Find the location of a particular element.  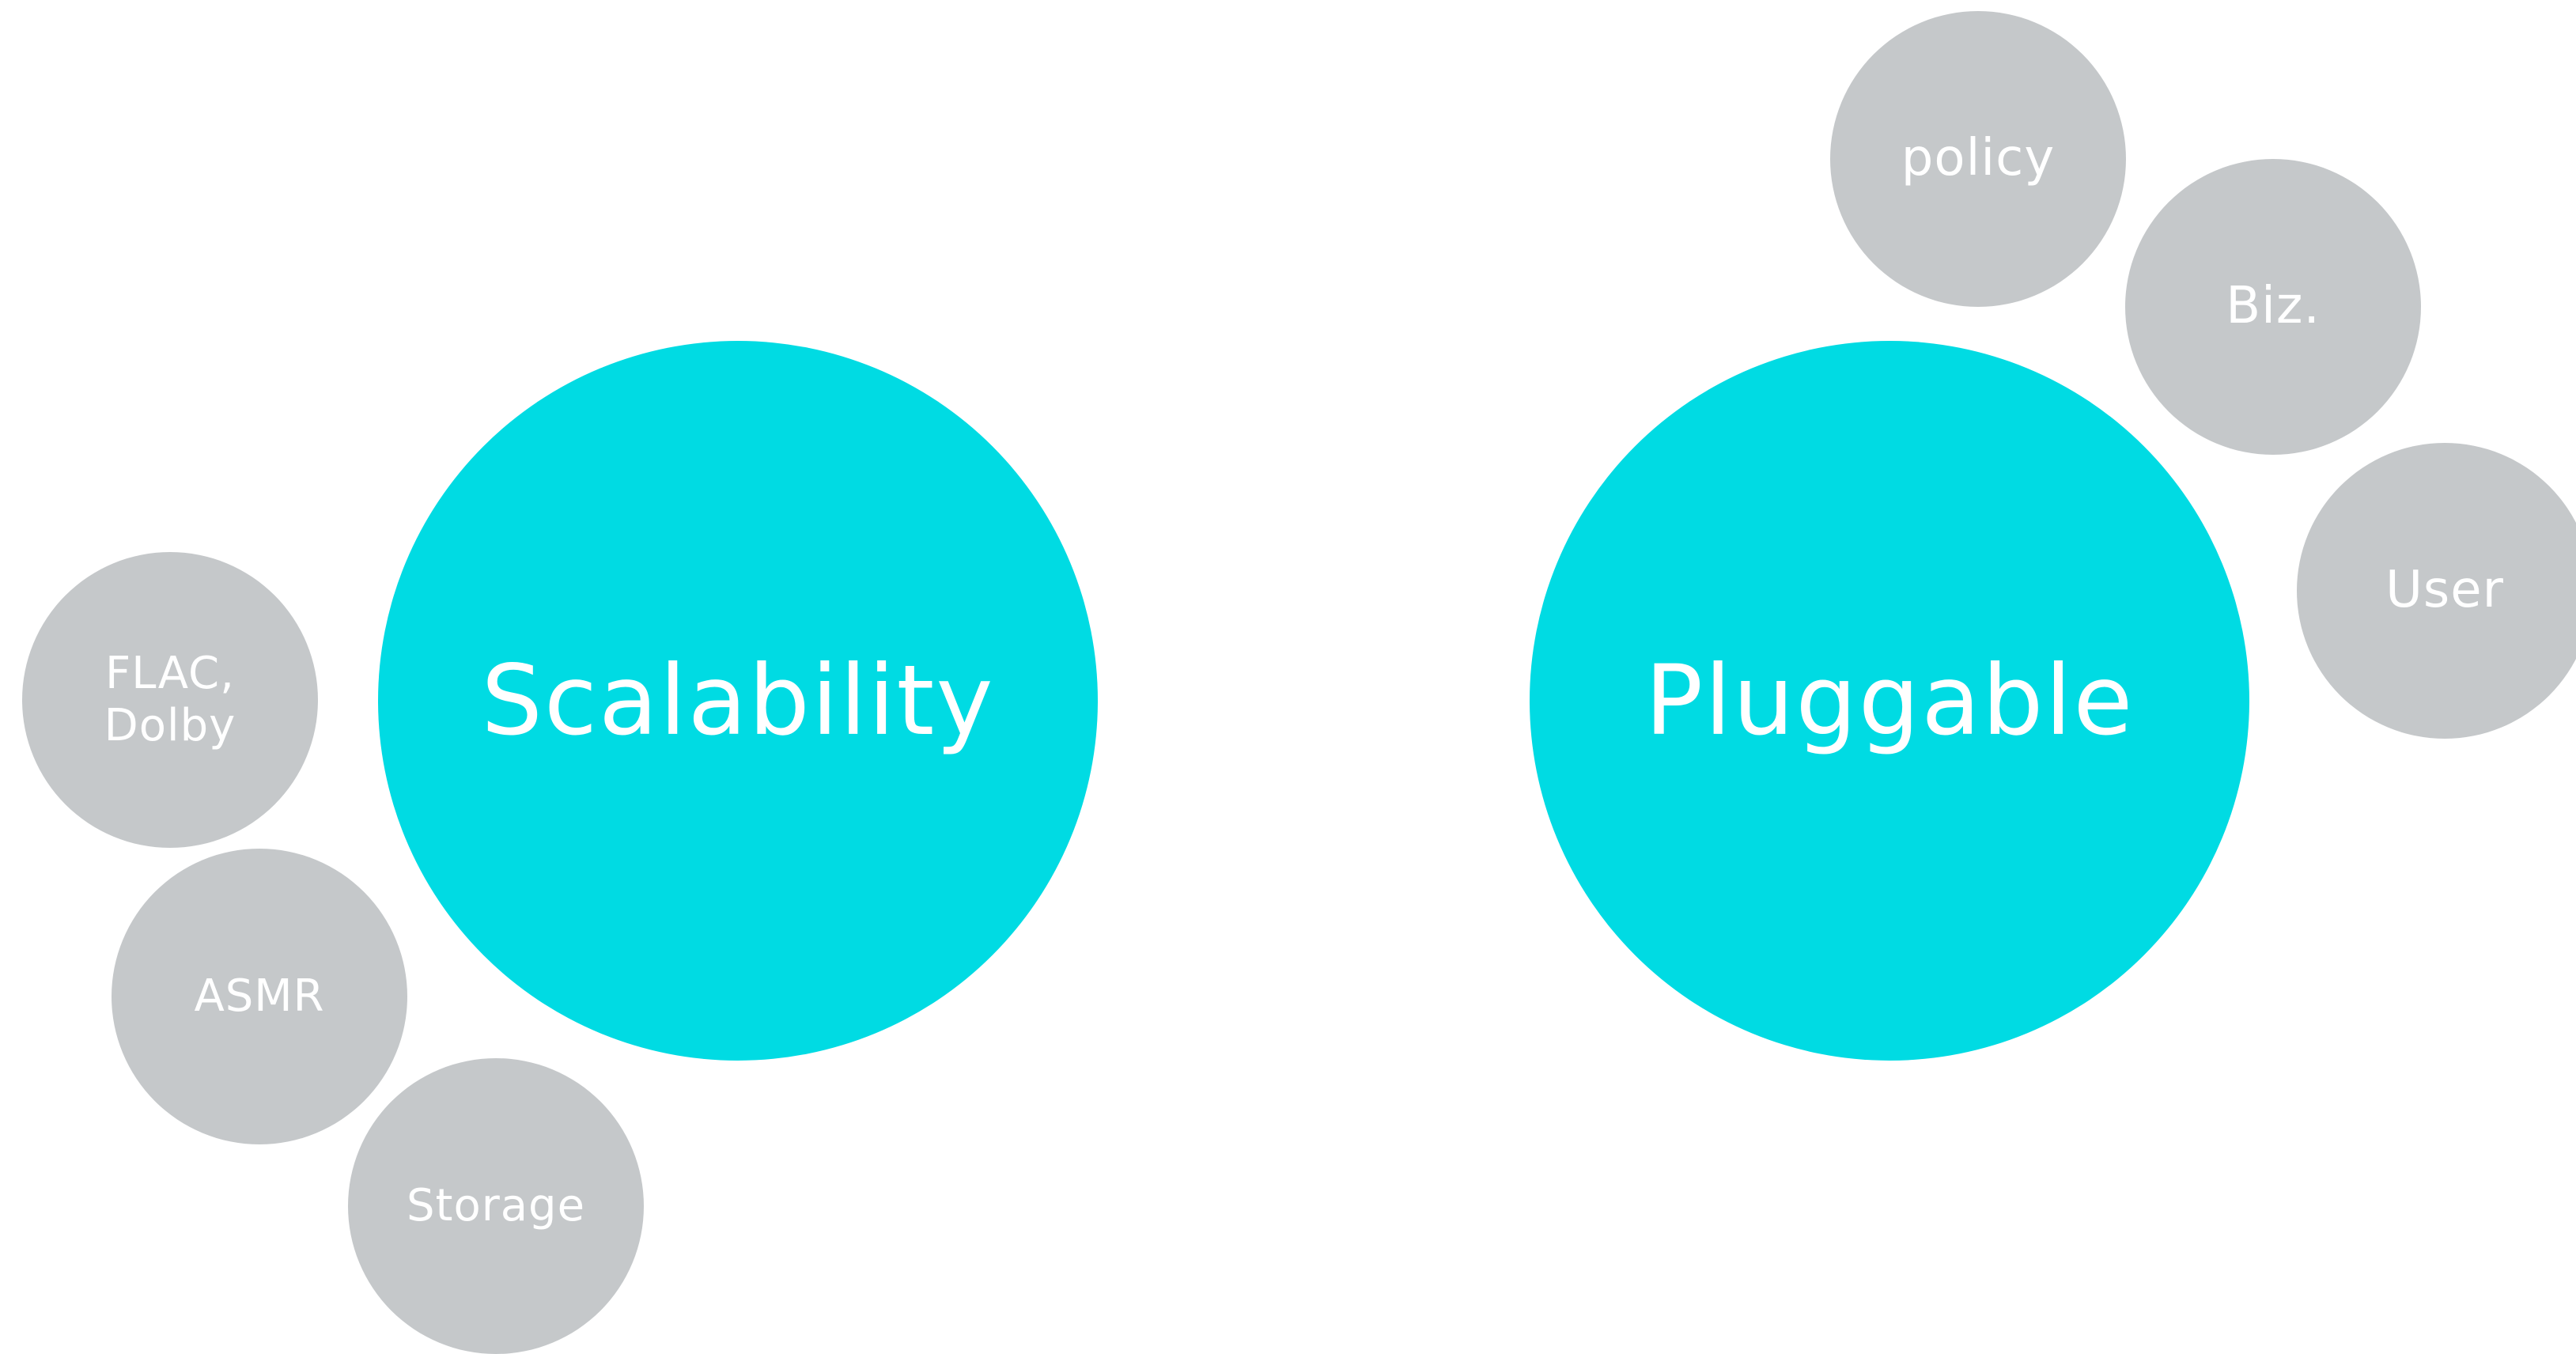

flac-dolby-label: FLAC, Dolby is located at coordinates (170, 699).